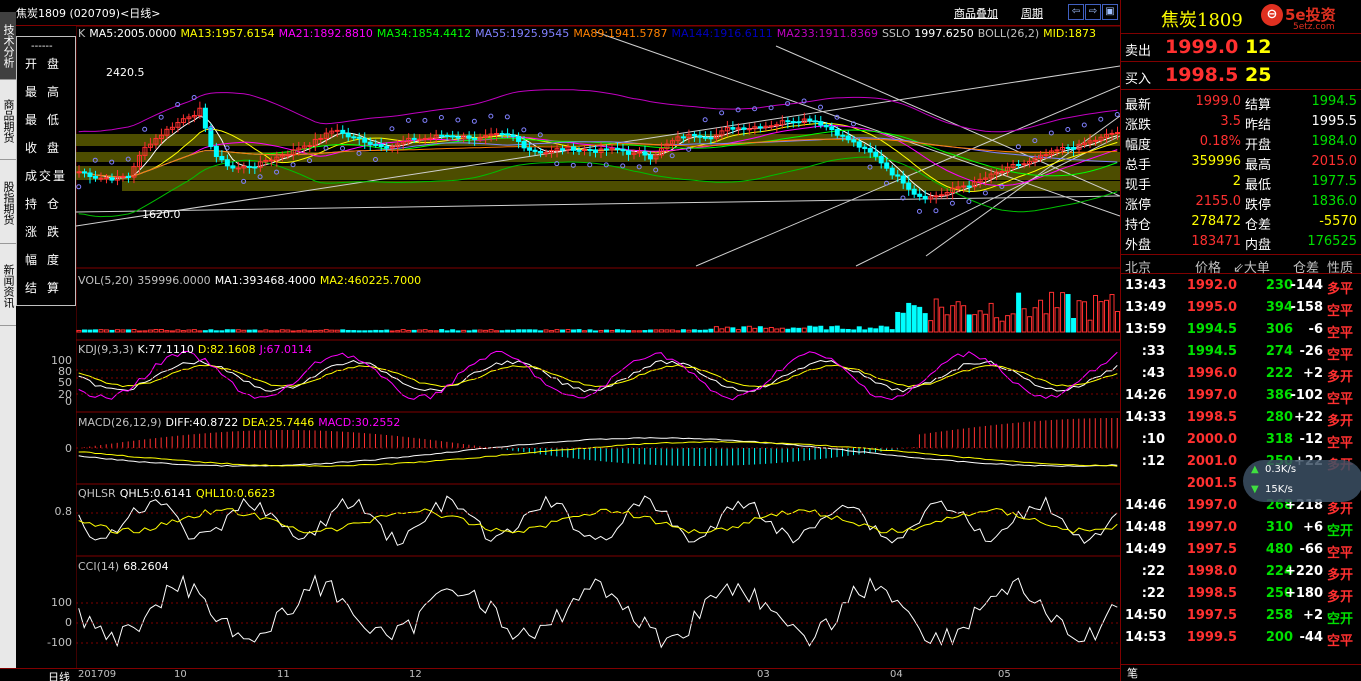  What do you see at coordinates (1211, 483) in the screenshot?
I see `tick-price: 2001.5` at bounding box center [1211, 483].